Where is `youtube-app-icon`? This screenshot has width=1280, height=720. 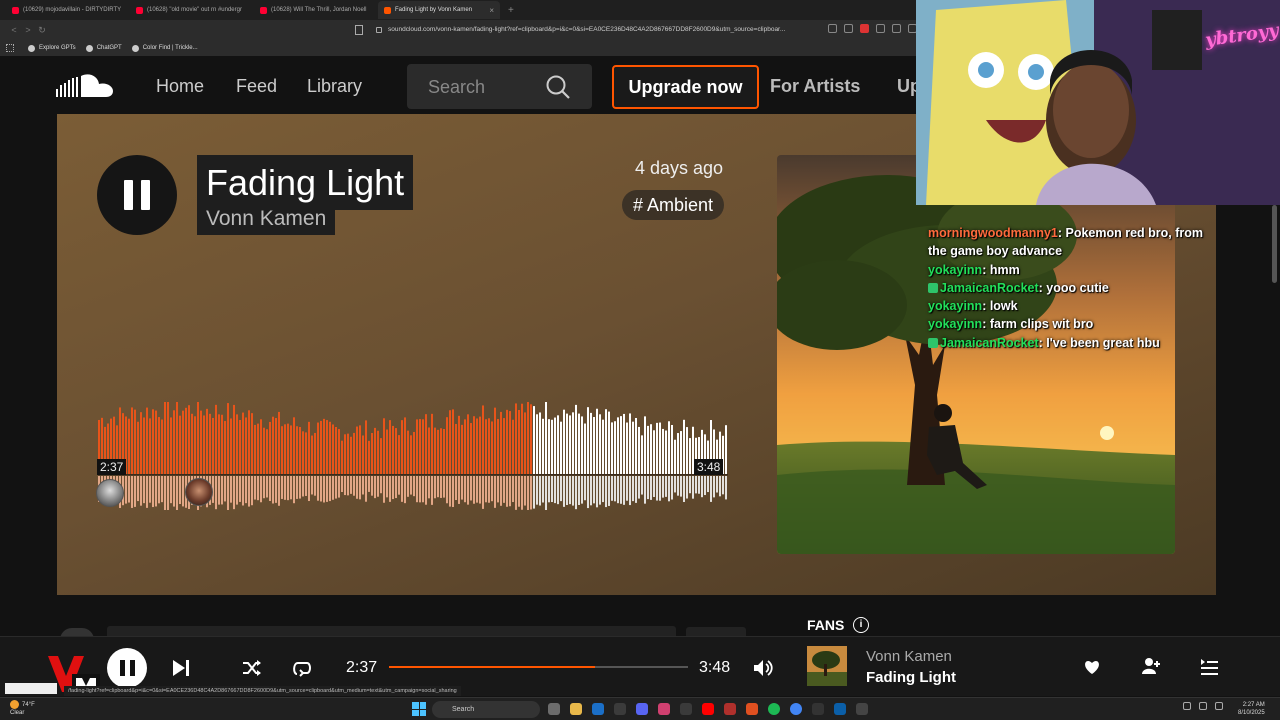
youtube-app-icon is located at coordinates (708, 709).